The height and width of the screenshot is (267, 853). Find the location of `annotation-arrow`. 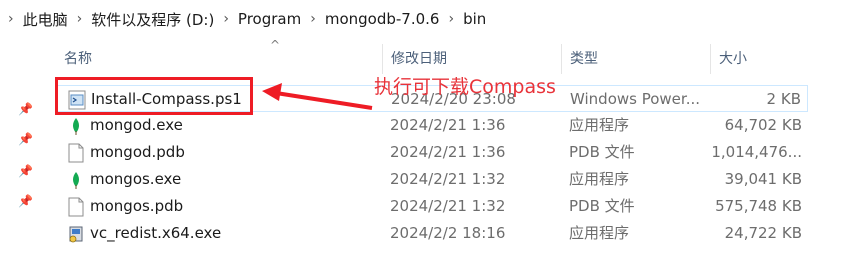

annotation-arrow is located at coordinates (317, 96).